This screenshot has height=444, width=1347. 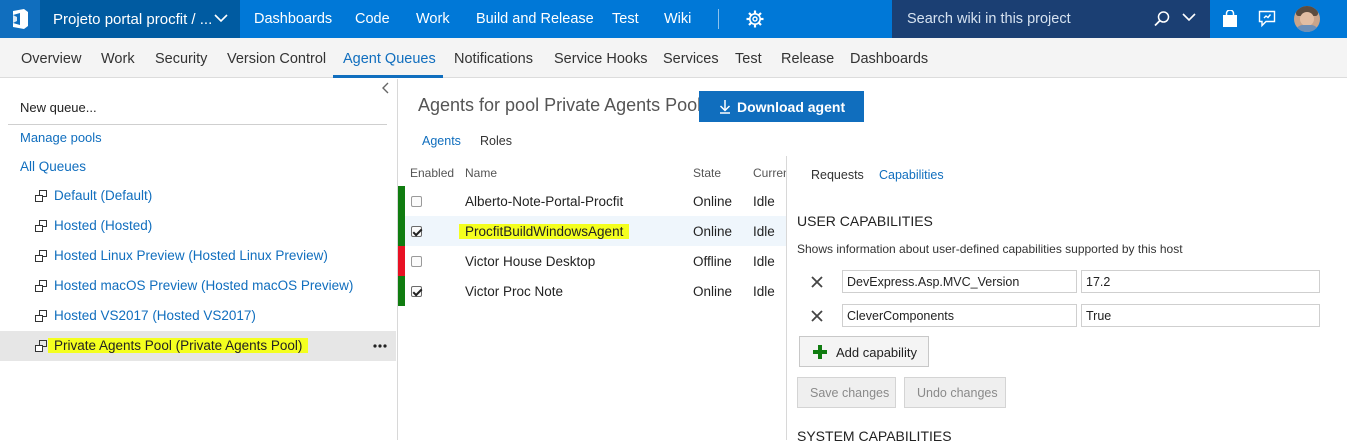 What do you see at coordinates (1162, 19) in the screenshot?
I see `search-icon` at bounding box center [1162, 19].